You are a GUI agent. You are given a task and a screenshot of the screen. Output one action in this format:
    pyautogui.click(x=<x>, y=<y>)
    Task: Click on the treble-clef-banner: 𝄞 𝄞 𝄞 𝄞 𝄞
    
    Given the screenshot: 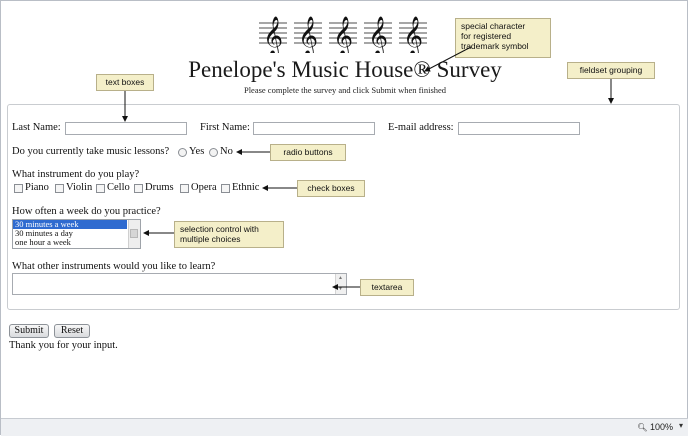 What is the action you would take?
    pyautogui.click(x=344, y=32)
    